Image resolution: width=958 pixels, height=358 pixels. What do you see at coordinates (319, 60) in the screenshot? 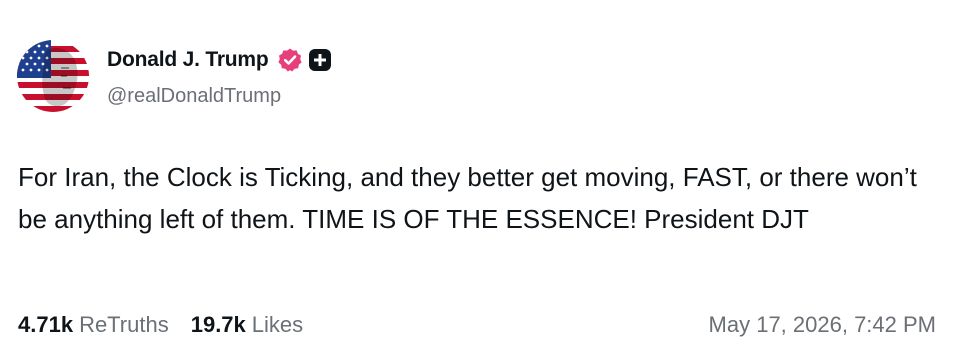
I see `plus-badge-icon` at bounding box center [319, 60].